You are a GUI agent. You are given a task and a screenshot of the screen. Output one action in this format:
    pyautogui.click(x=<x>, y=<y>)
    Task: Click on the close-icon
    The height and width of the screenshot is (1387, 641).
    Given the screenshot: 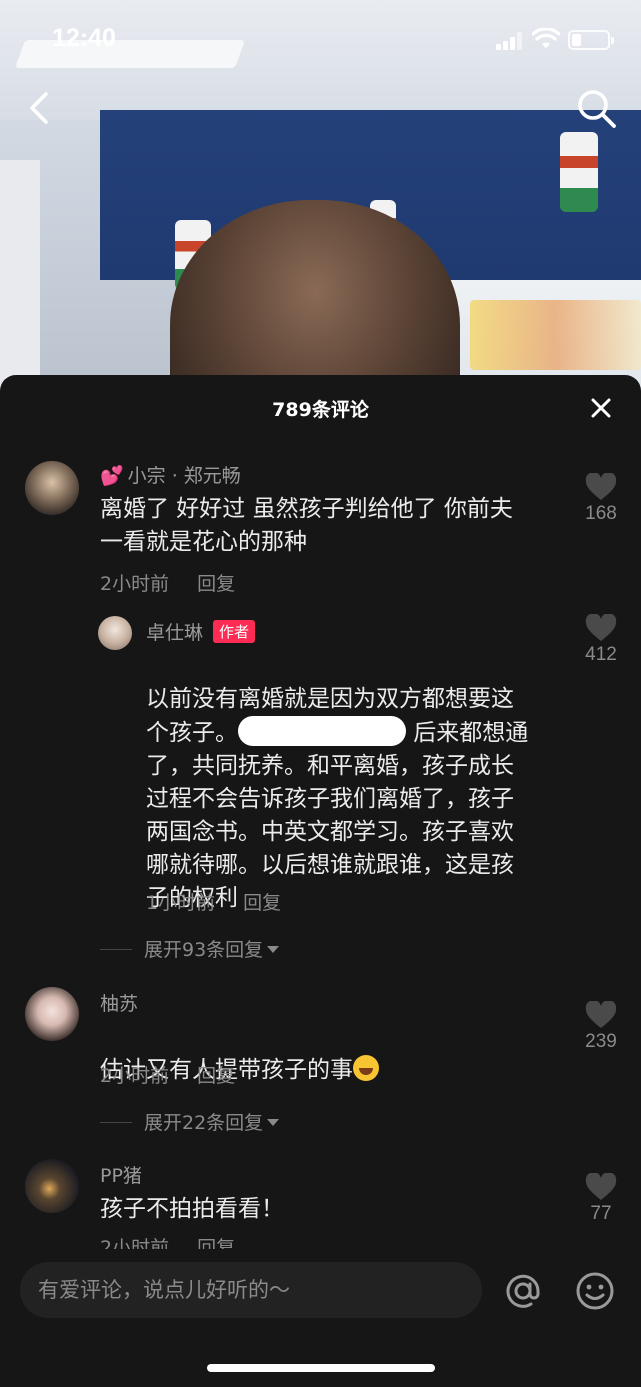 What is the action you would take?
    pyautogui.click(x=601, y=408)
    